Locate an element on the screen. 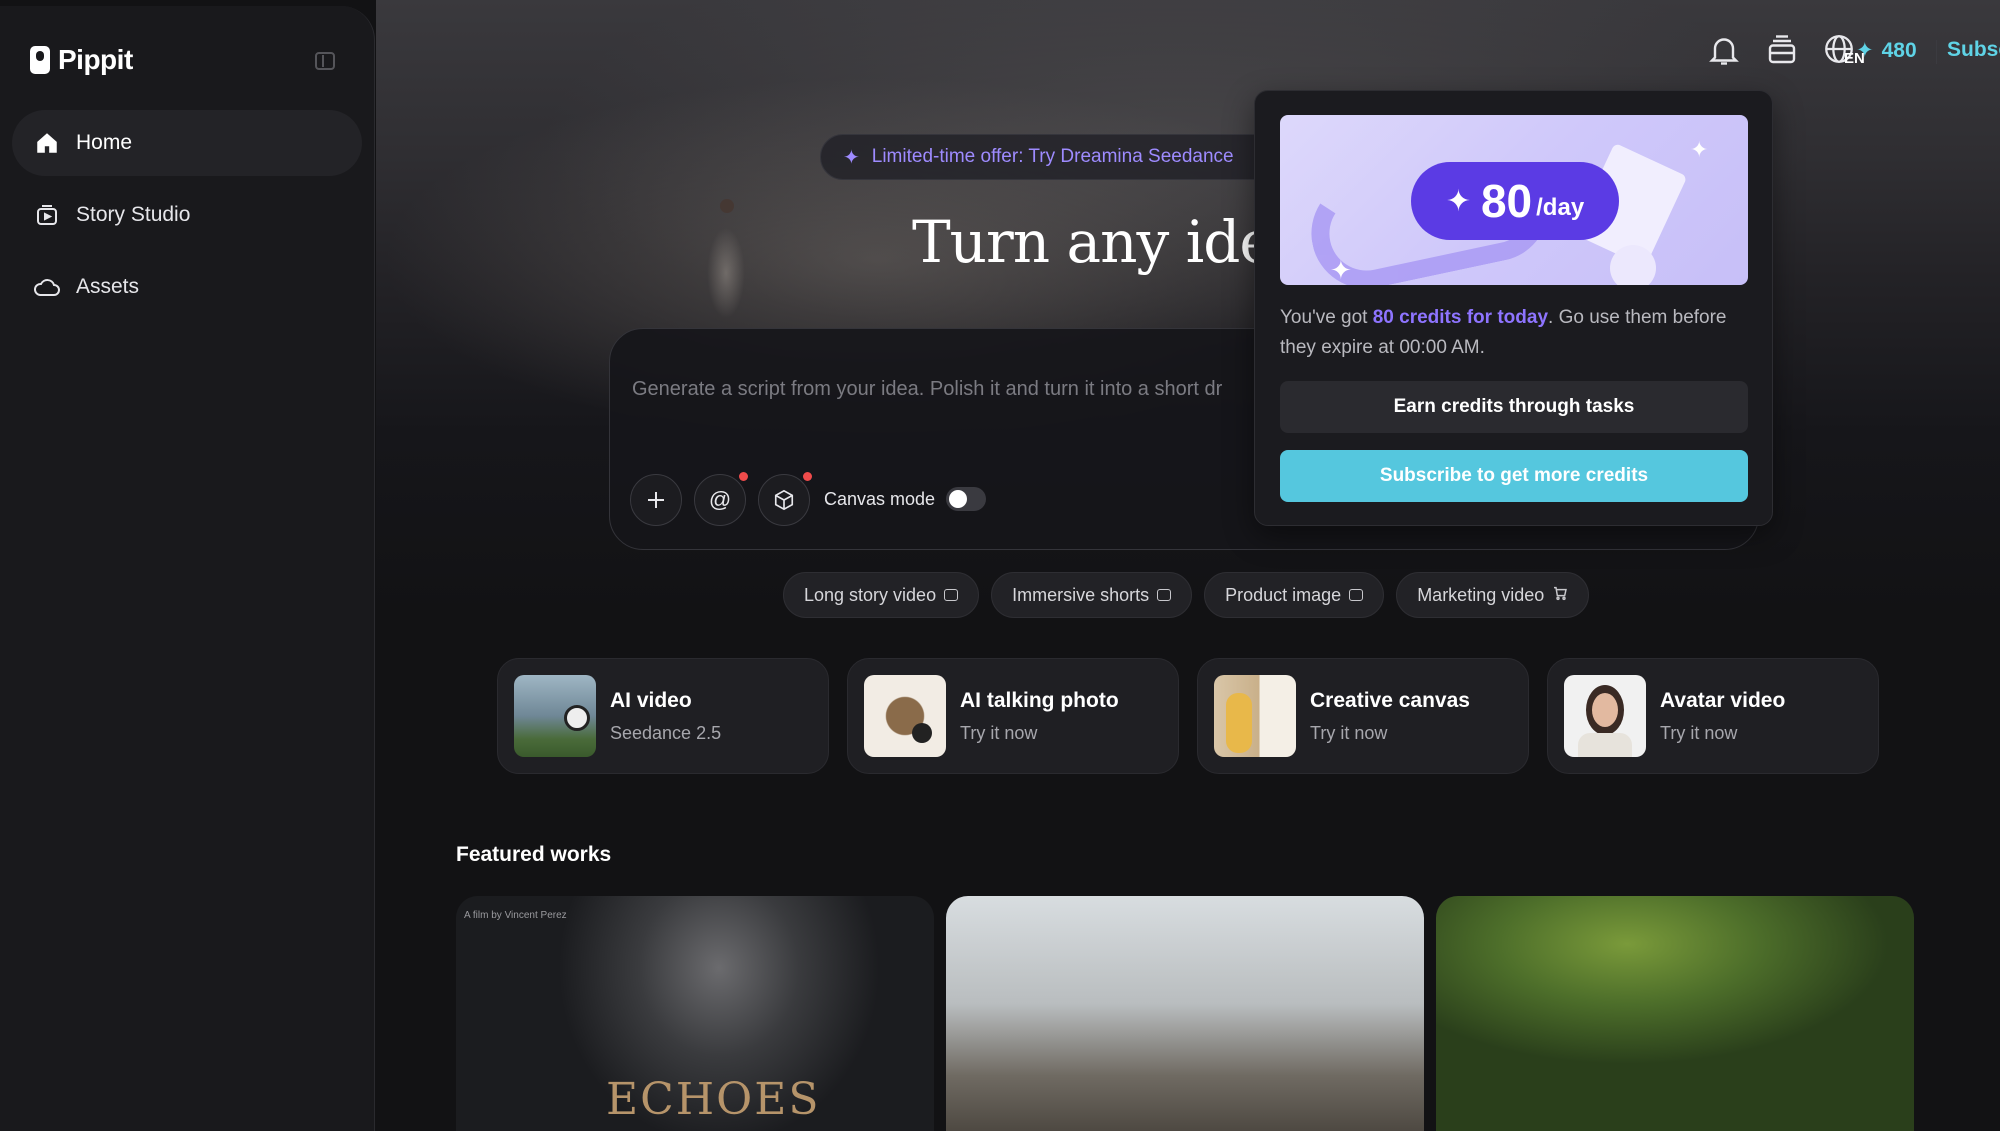  pippit-logo-icon is located at coordinates (40, 60).